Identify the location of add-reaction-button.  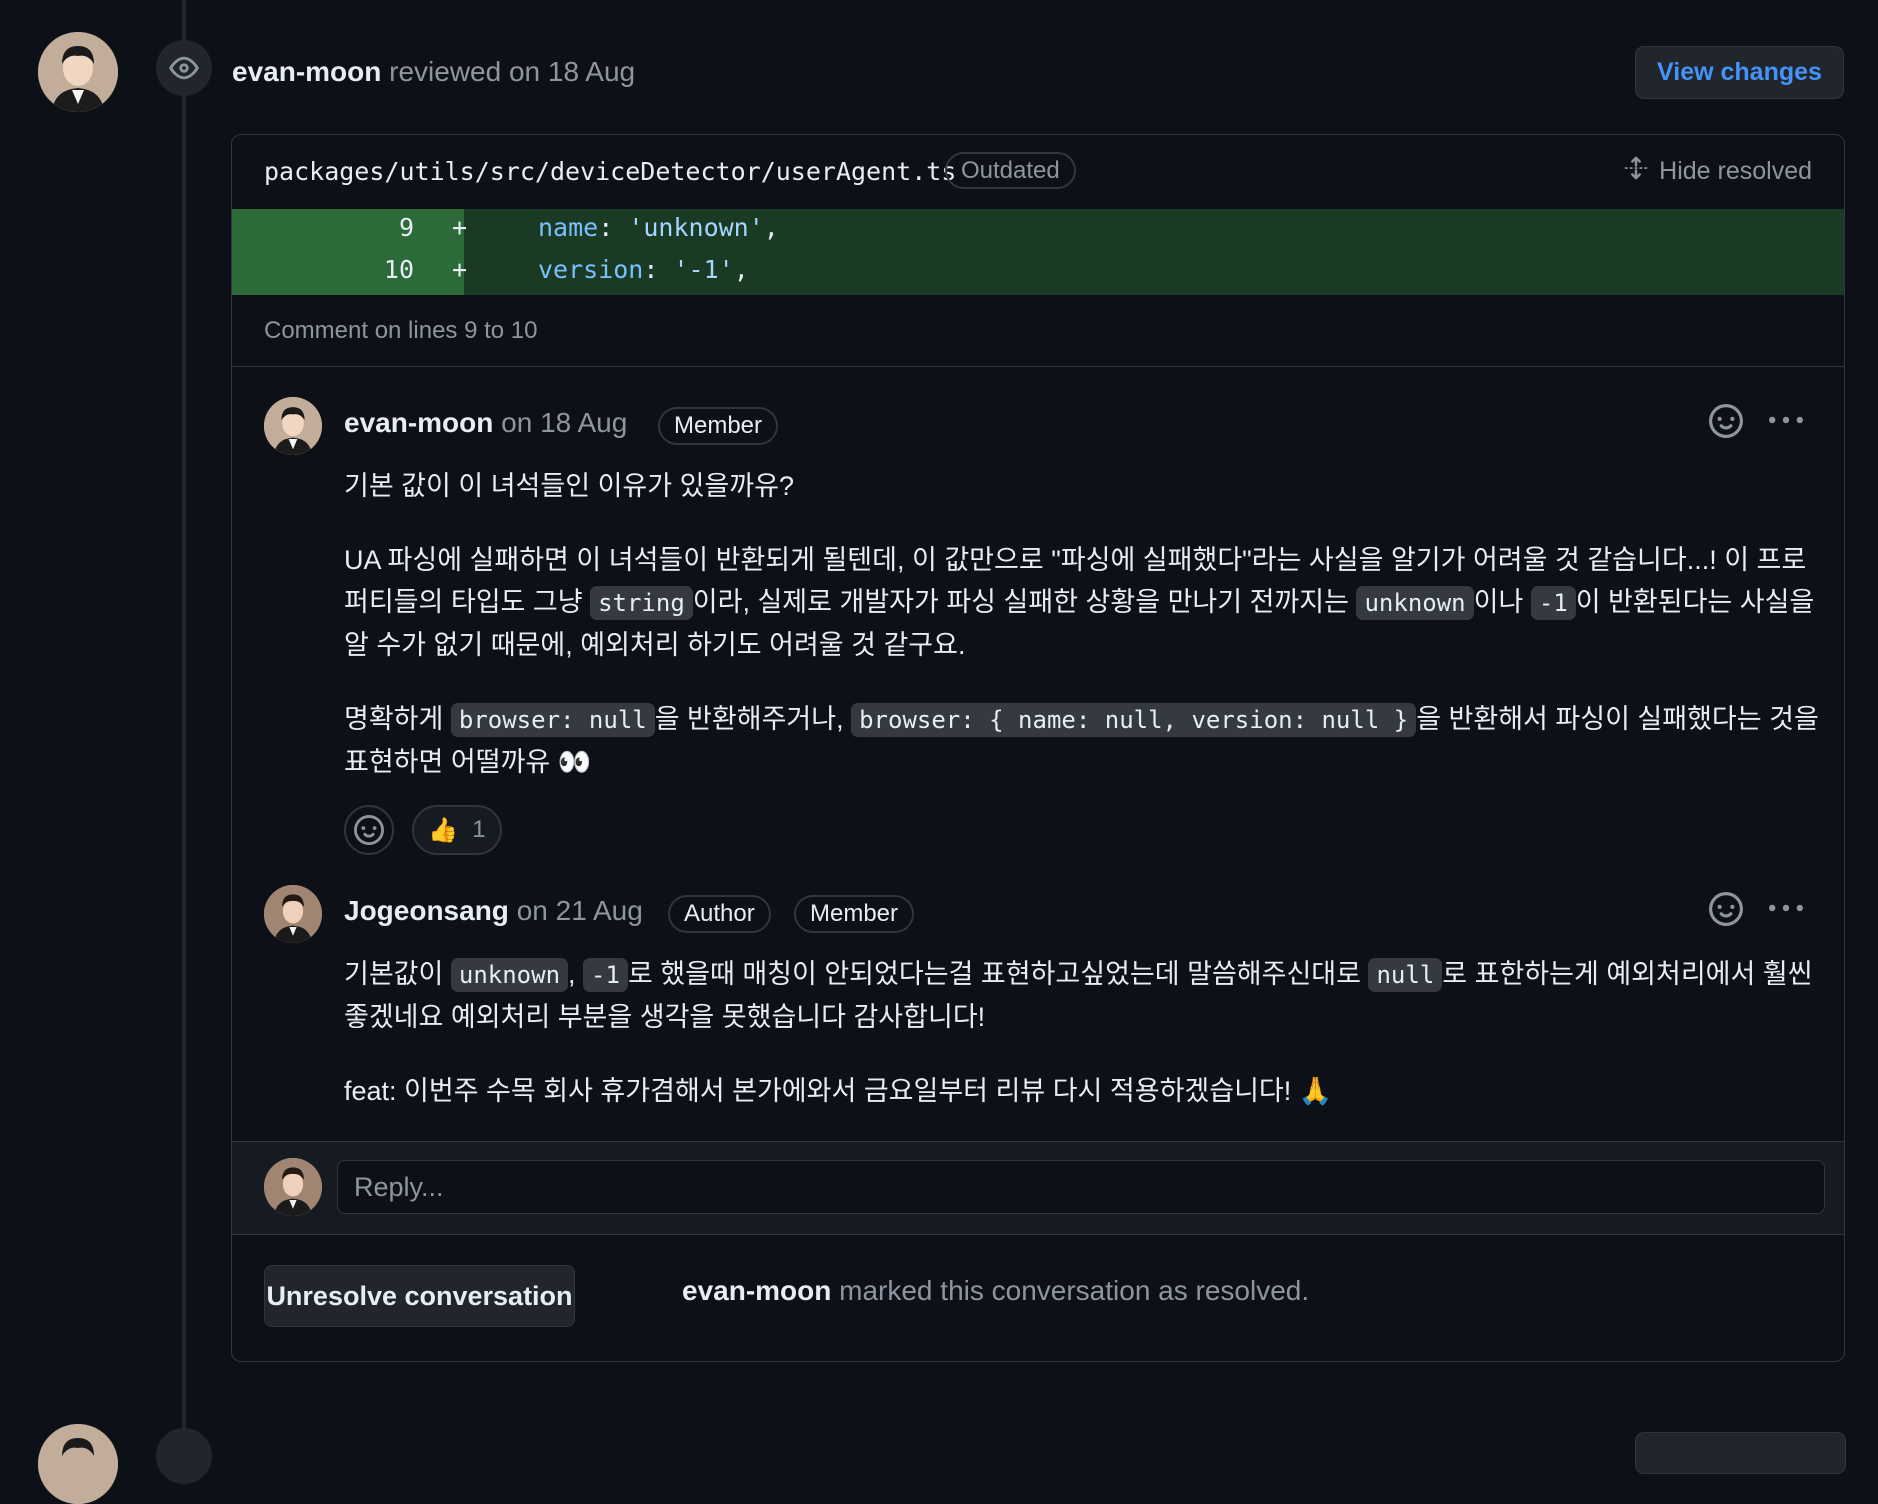
(369, 830).